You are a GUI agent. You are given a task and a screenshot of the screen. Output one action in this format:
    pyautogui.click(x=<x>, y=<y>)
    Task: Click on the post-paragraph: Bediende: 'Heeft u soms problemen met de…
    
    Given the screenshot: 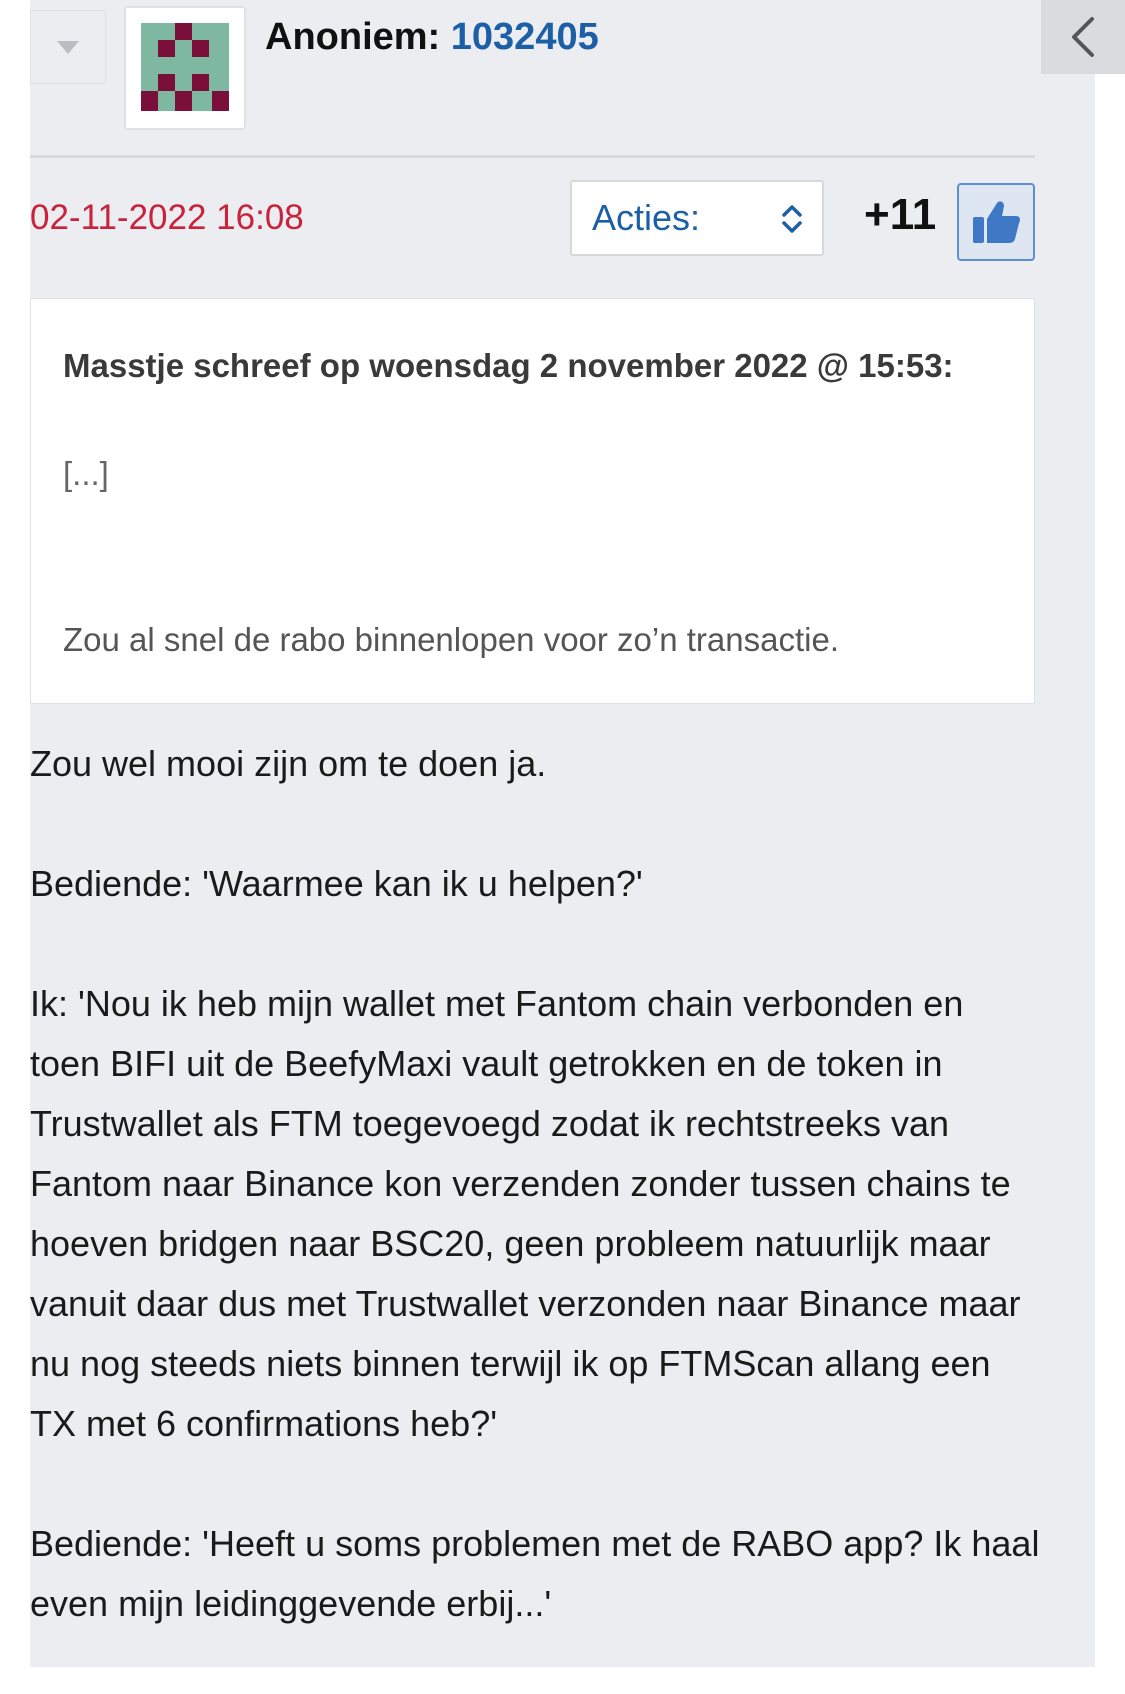 What is the action you would take?
    pyautogui.click(x=535, y=1573)
    